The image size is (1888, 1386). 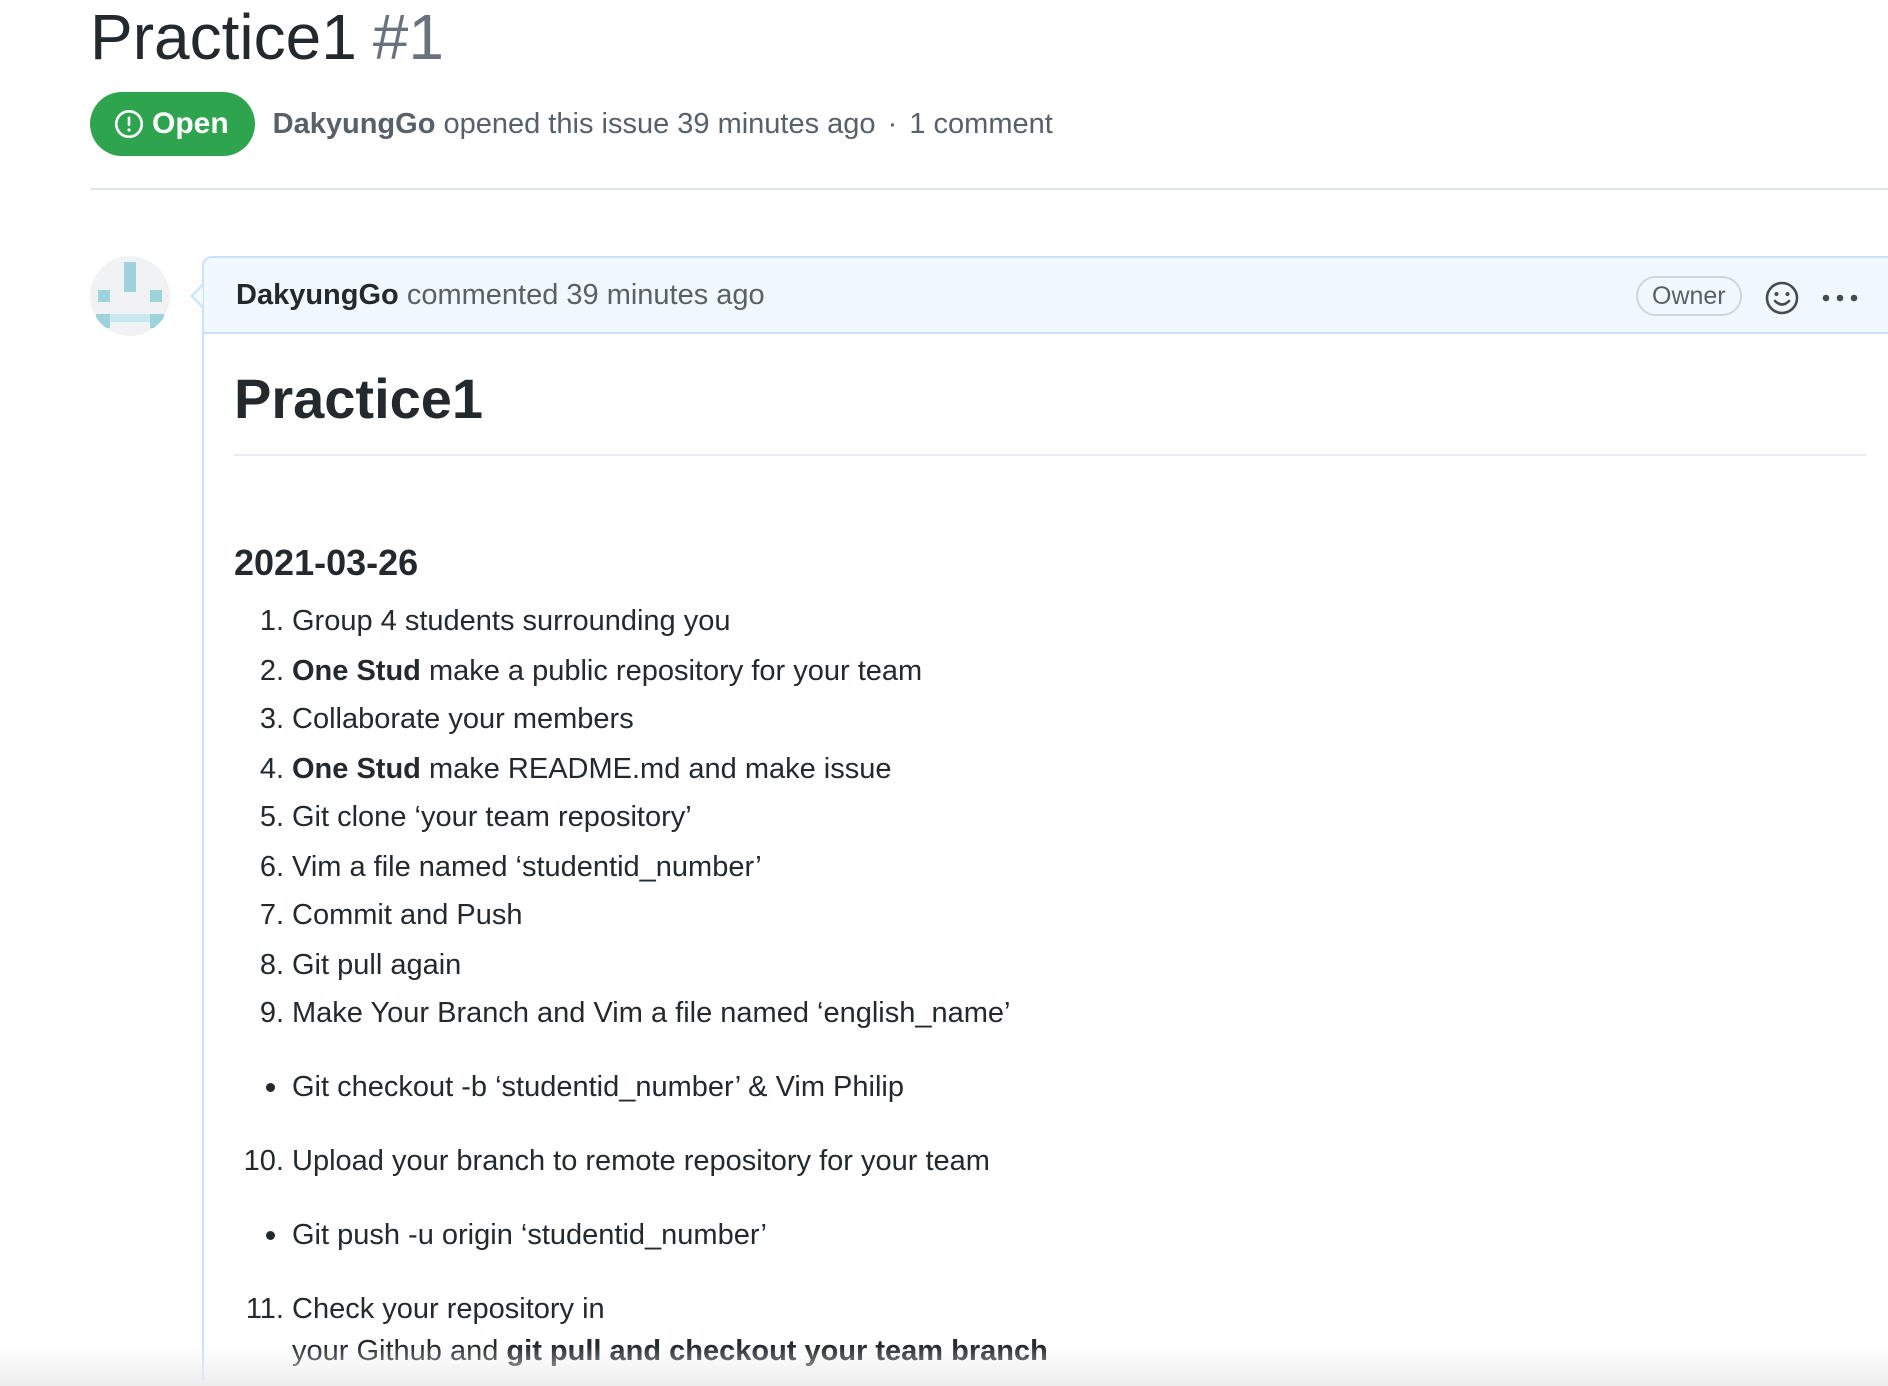 I want to click on list-item-text-part: Vim a file named ‘studentid_number’, so click(x=527, y=867).